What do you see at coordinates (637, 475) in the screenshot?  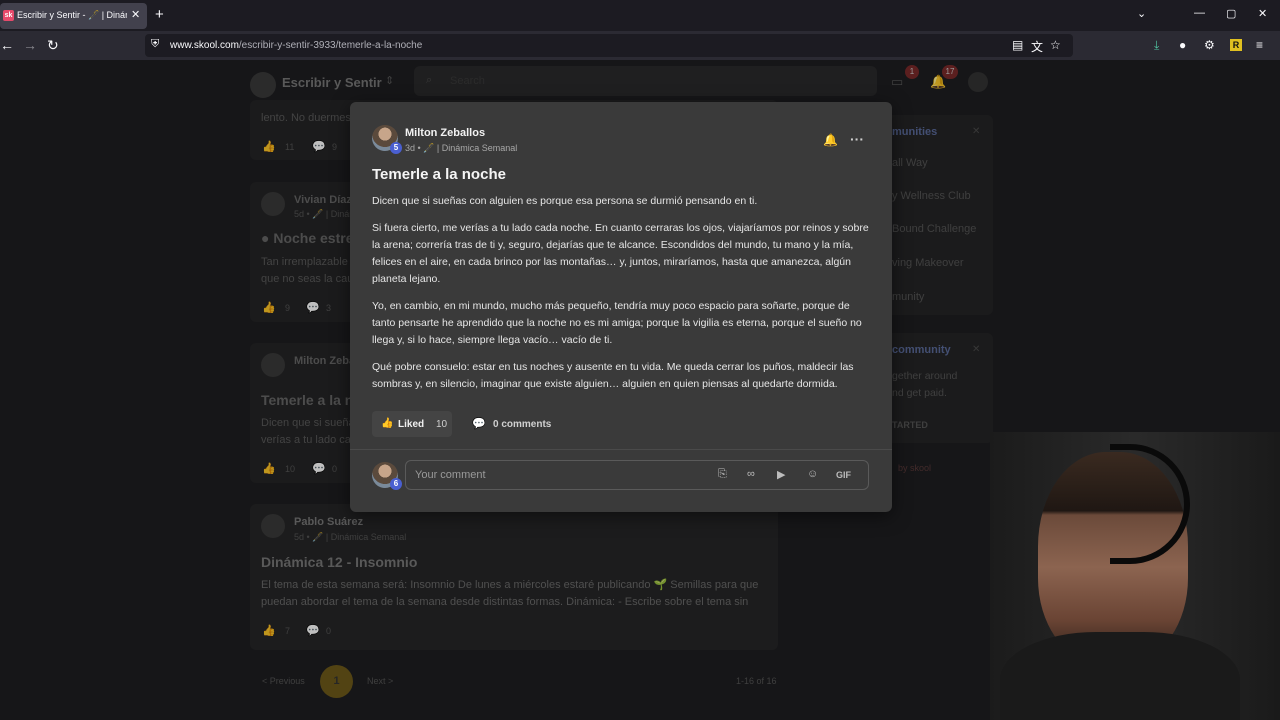 I see `comment-input: Your comment ⎘ ∞ ▶ ☺ GIF` at bounding box center [637, 475].